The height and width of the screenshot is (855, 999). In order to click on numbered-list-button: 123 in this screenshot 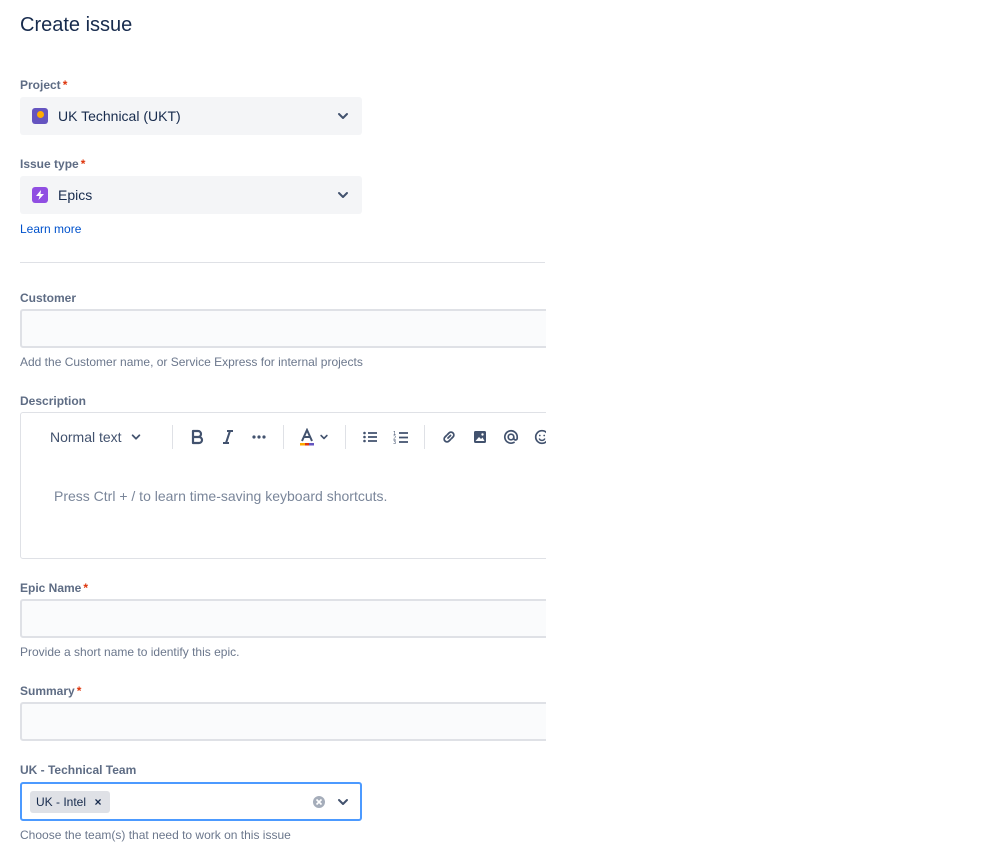, I will do `click(401, 437)`.